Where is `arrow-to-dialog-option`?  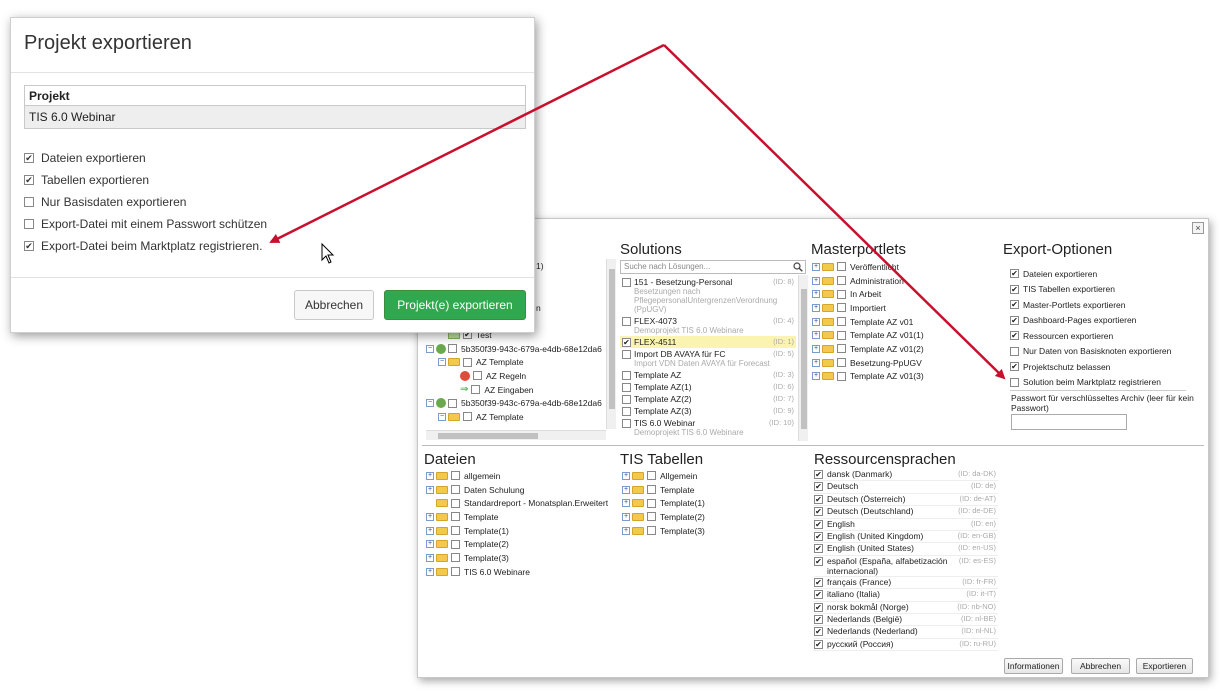
arrow-to-dialog-option is located at coordinates (467, 143).